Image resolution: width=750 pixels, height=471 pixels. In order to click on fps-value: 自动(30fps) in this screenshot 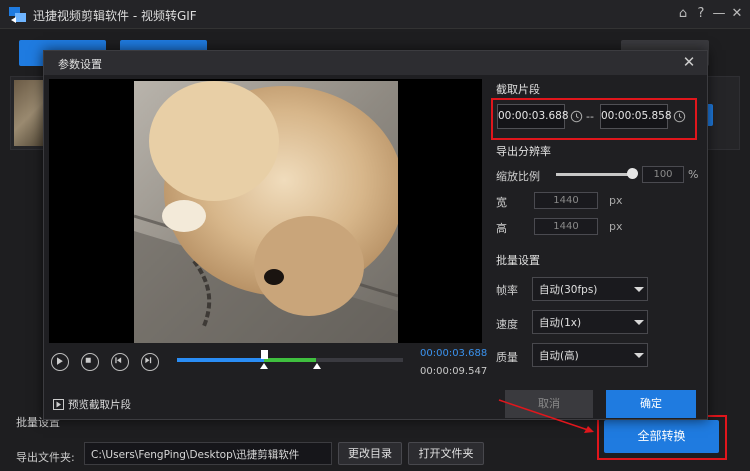, I will do `click(568, 290)`.